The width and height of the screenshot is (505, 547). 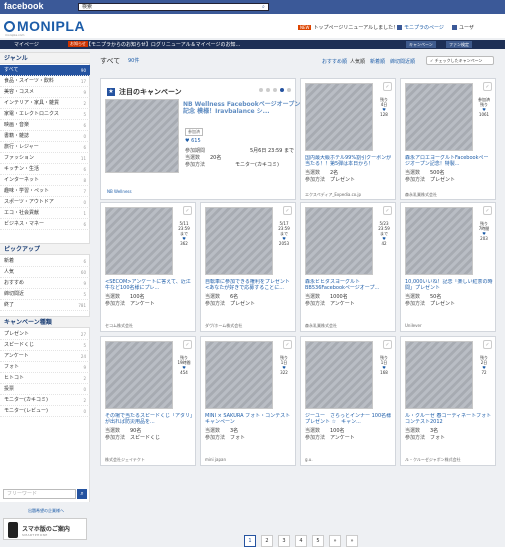 What do you see at coordinates (44, 26) in the screenshot?
I see `monipla-logo: MONIPLA` at bounding box center [44, 26].